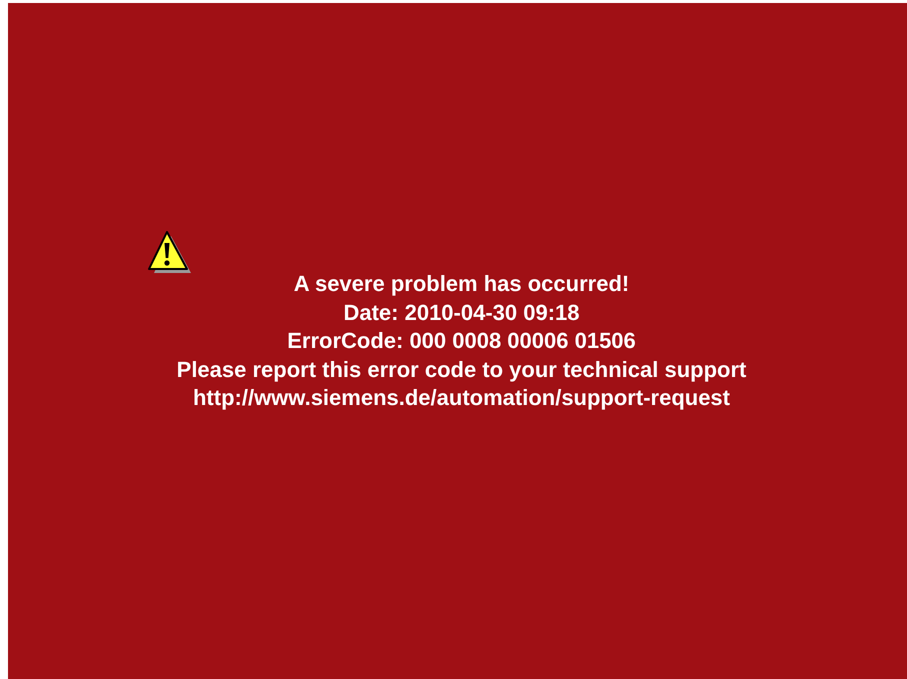 This screenshot has height=679, width=907. Describe the element at coordinates (461, 312) in the screenshot. I see `error-message-line: Date: 2010-04-30 09:18` at that location.